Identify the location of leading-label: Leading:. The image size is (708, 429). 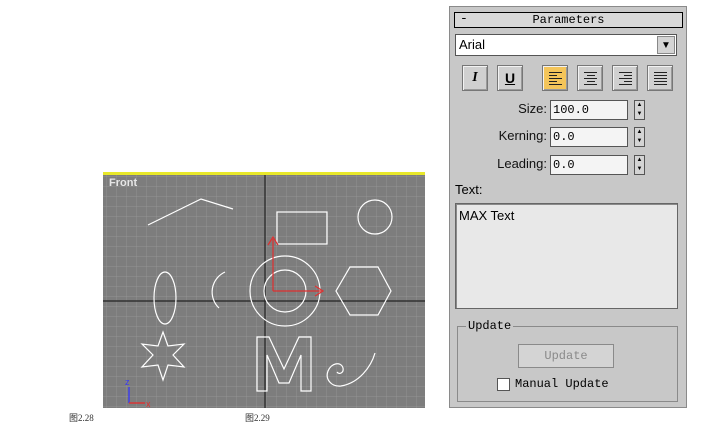
(522, 163).